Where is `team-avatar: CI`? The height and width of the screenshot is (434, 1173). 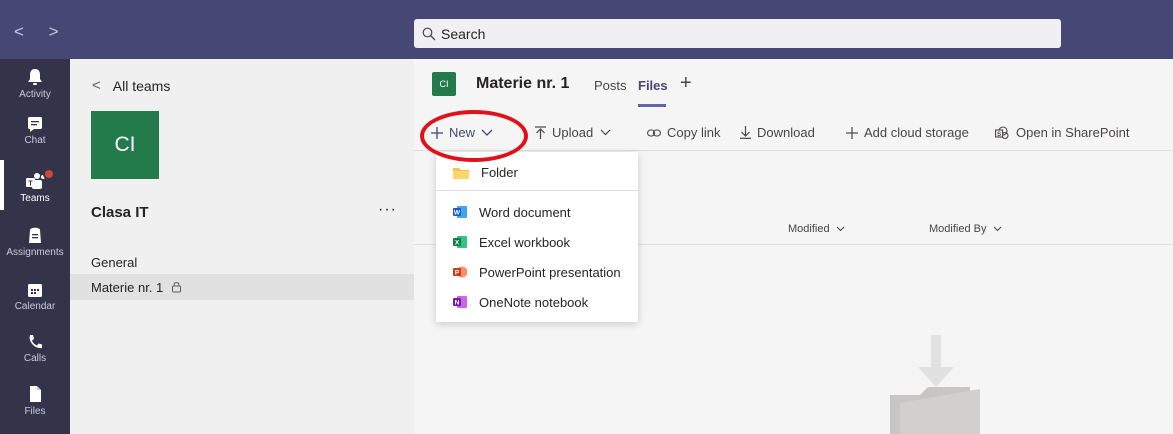 team-avatar: CI is located at coordinates (125, 145).